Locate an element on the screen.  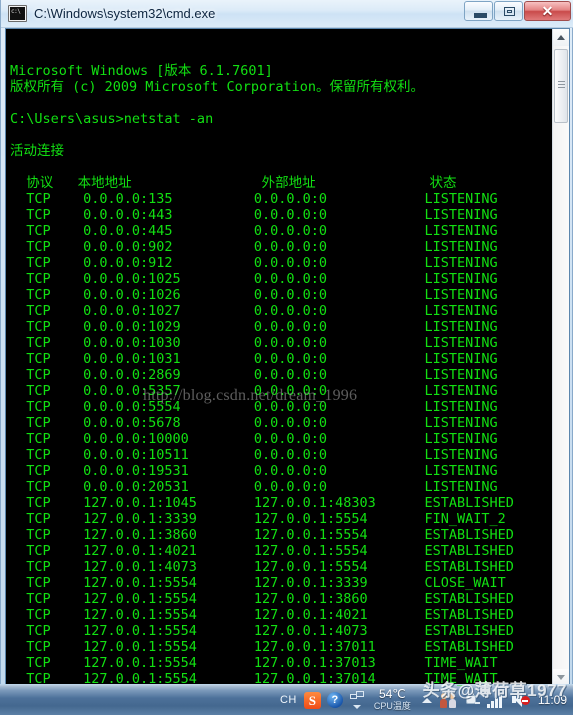
window-controls: ✕ is located at coordinates (517, 11).